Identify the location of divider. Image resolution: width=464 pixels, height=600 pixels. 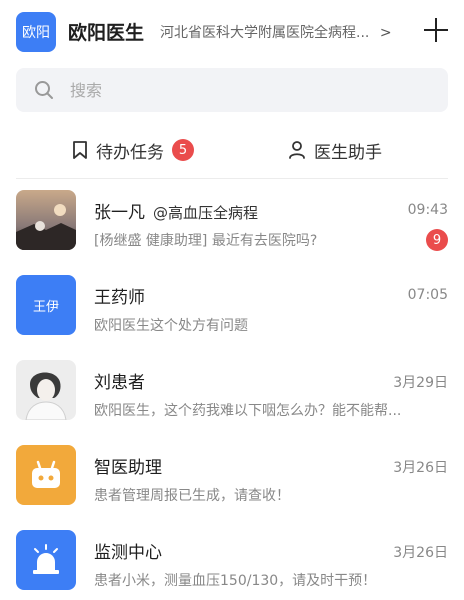
(232, 178).